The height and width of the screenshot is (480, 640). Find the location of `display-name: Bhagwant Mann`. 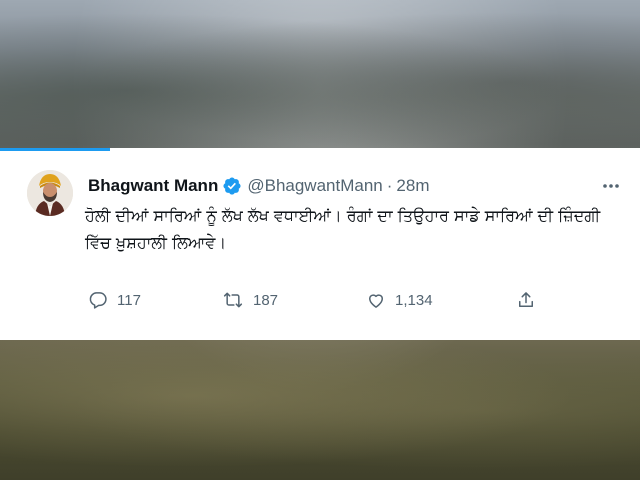

display-name: Bhagwant Mann is located at coordinates (153, 186).